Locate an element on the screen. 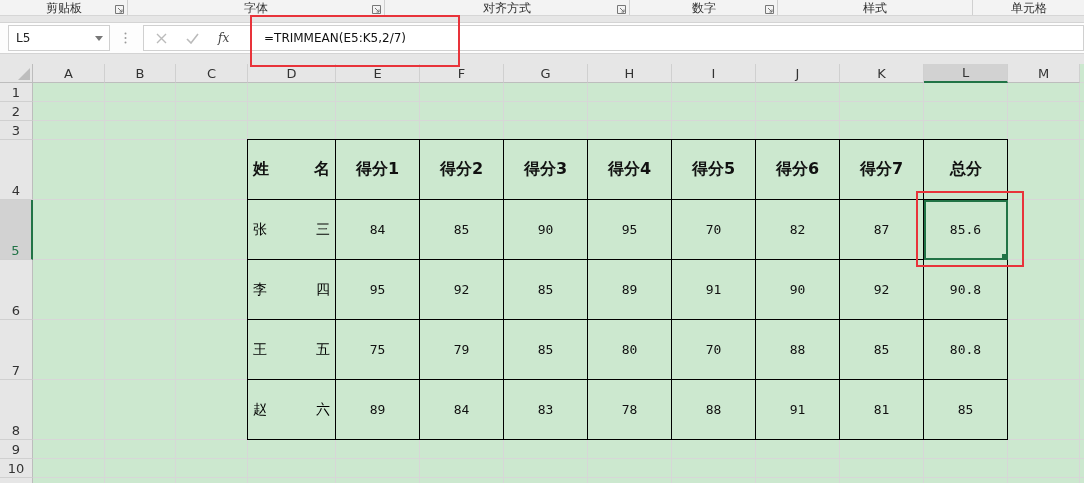 The width and height of the screenshot is (1084, 483). row-header: 3 is located at coordinates (16, 130).